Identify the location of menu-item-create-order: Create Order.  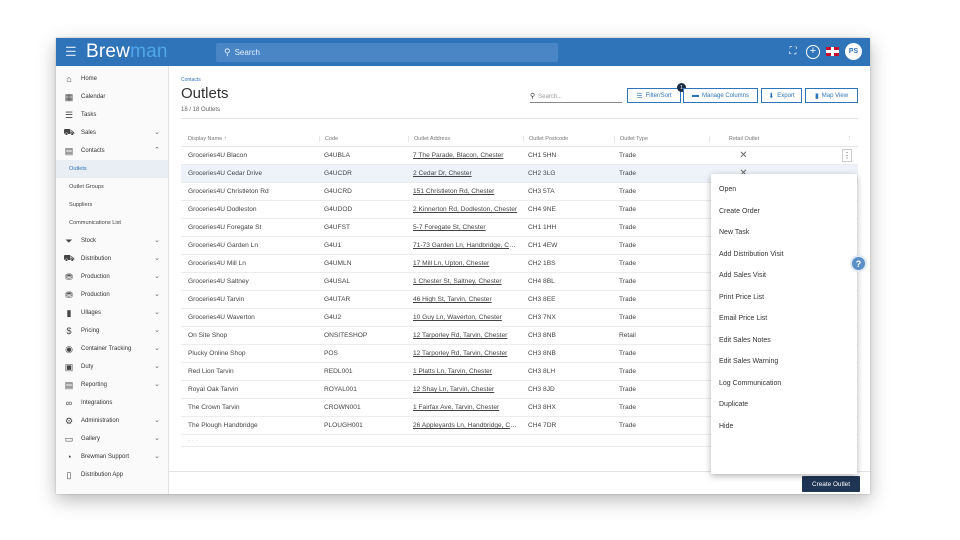
(784, 212).